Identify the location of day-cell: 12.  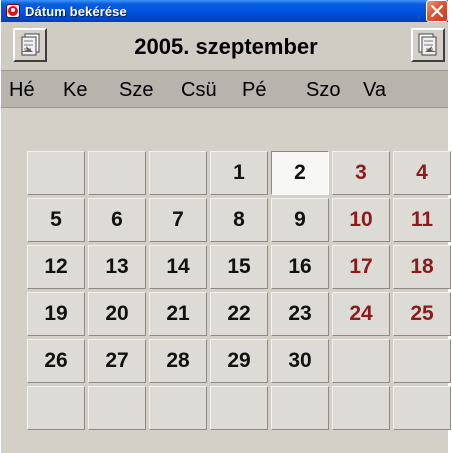
(56, 267).